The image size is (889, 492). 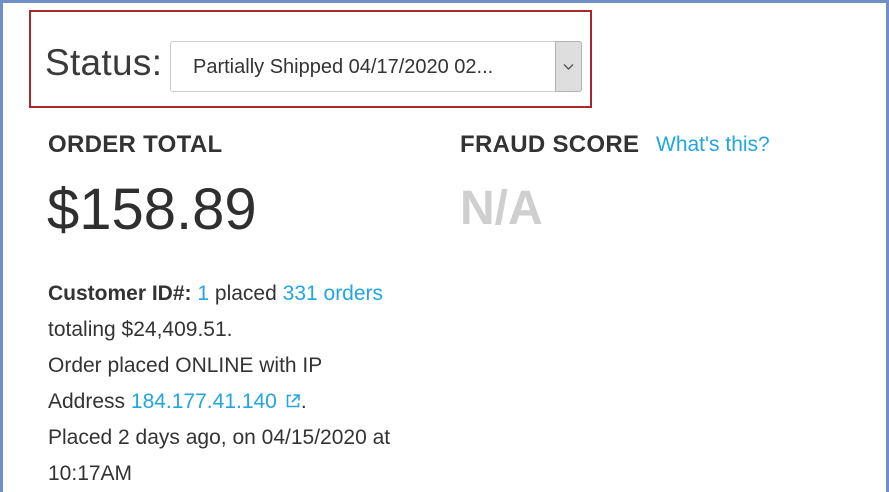 What do you see at coordinates (713, 145) in the screenshot?
I see `whats-this-link: What's this?` at bounding box center [713, 145].